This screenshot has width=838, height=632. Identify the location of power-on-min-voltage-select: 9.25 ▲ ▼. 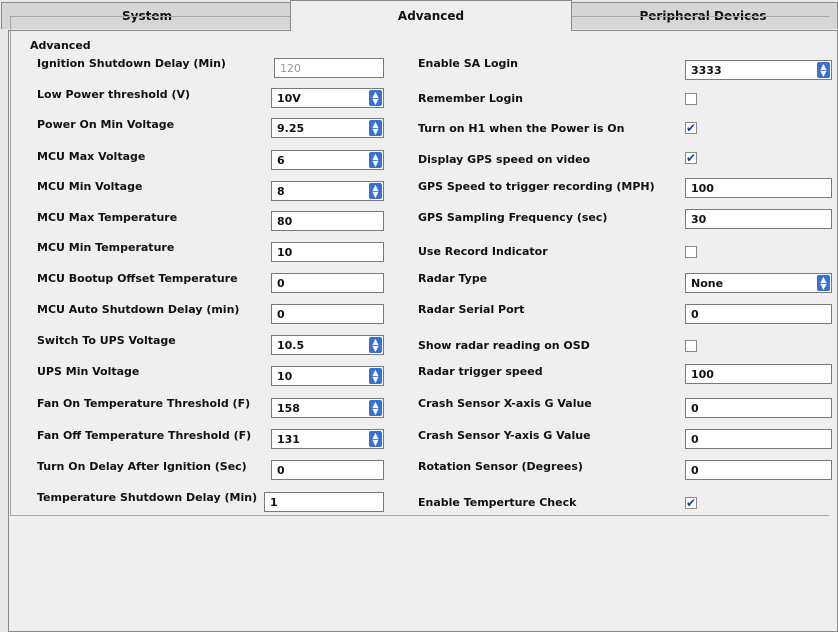
(327, 128).